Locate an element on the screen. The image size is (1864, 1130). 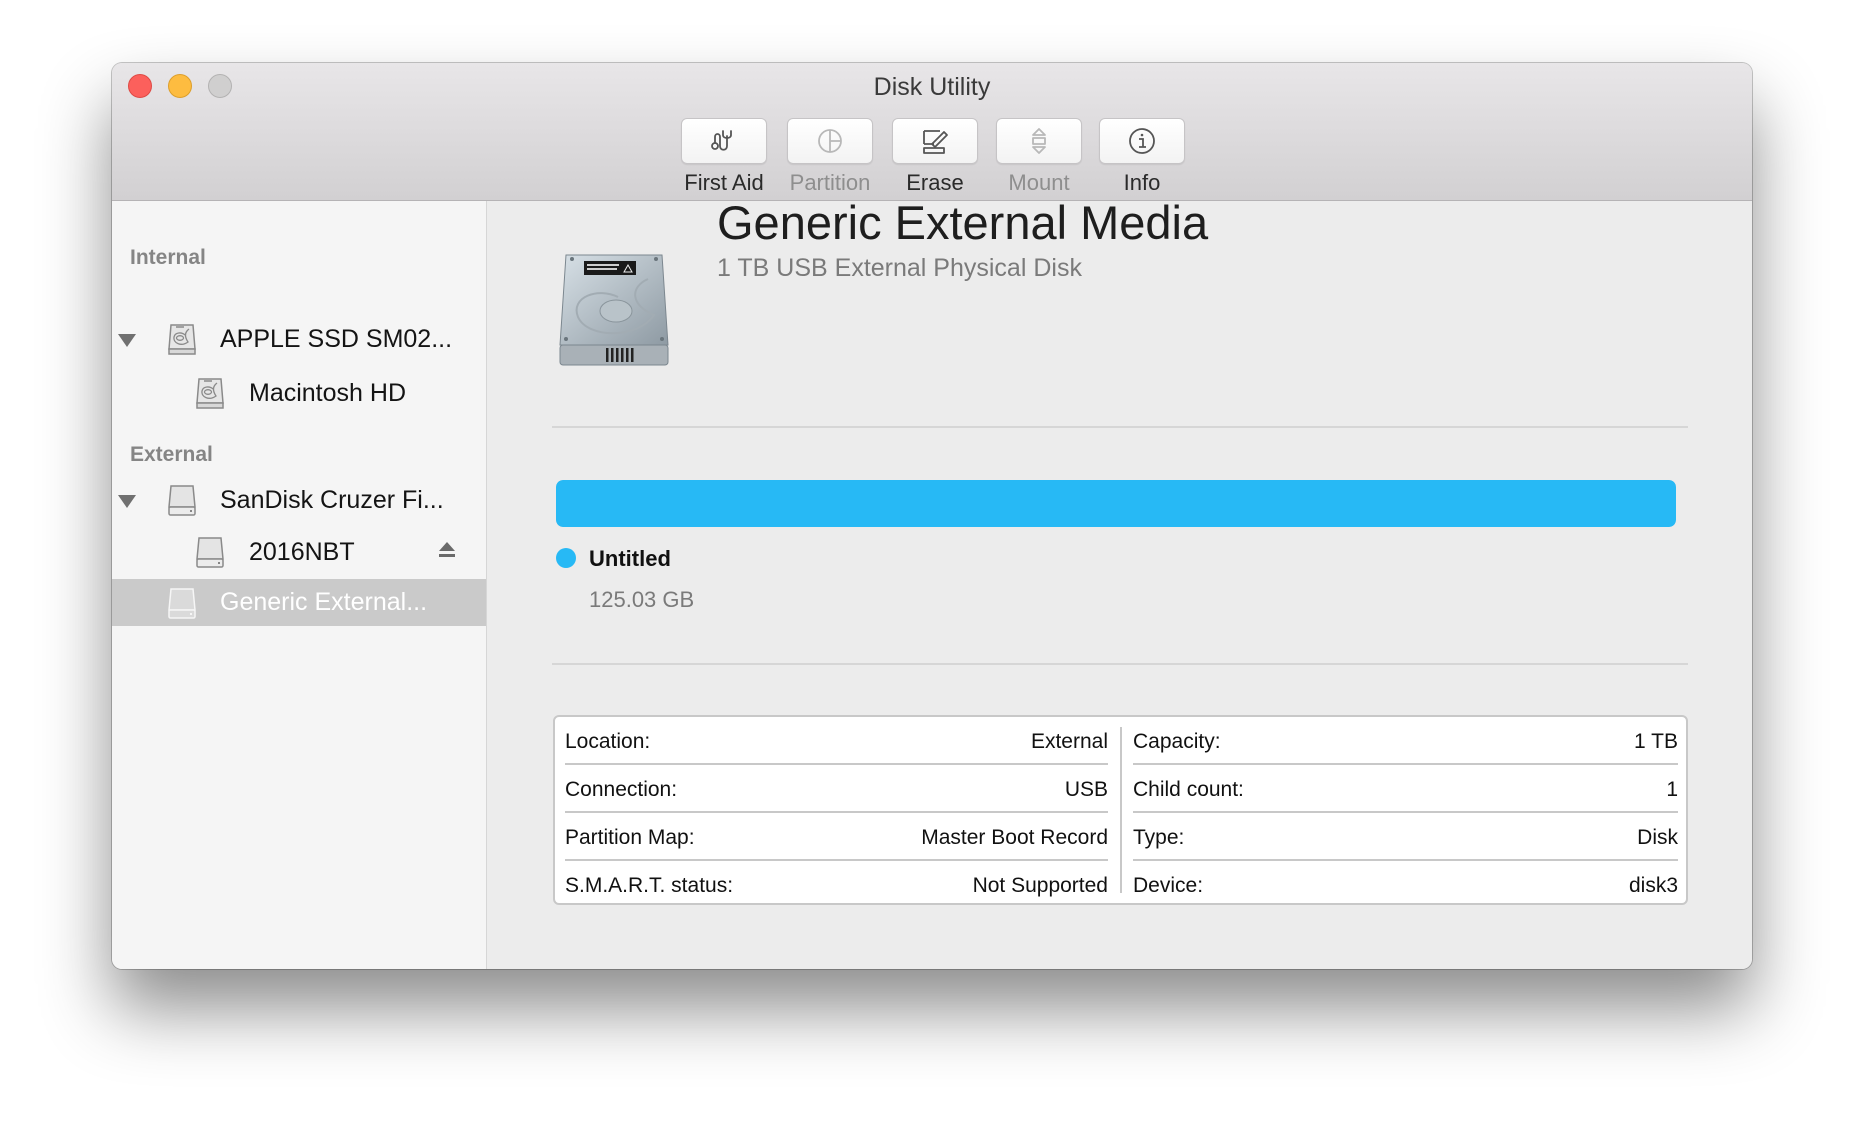
info-row-partition-map: Partition Map: Master Boot Record is located at coordinates (836, 837).